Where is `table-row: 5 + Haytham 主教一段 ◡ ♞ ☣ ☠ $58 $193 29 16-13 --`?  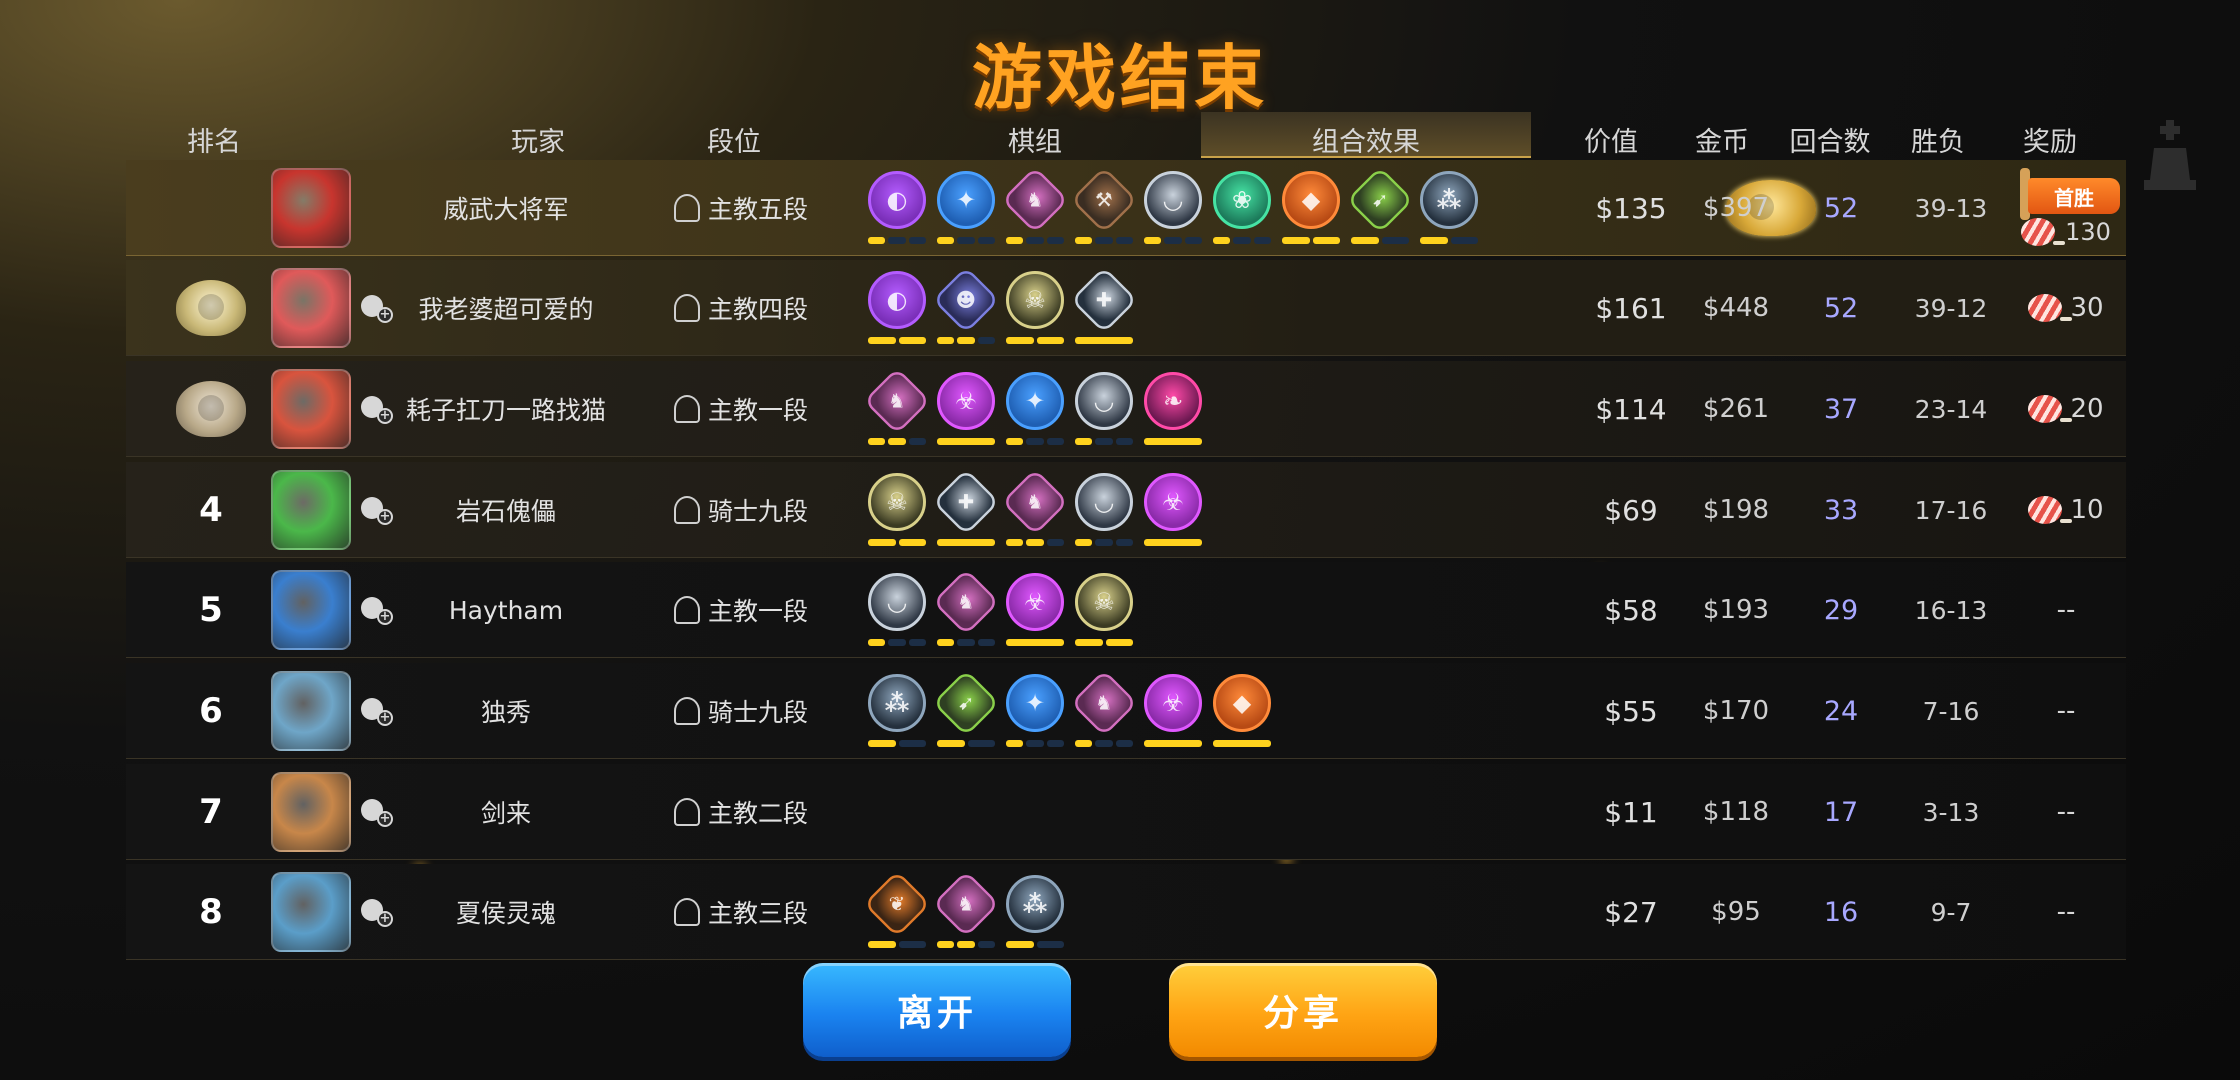
table-row: 5 + Haytham 主教一段 ◡ ♞ ☣ ☠ $58 $193 29 16-13 -- is located at coordinates (1126, 610).